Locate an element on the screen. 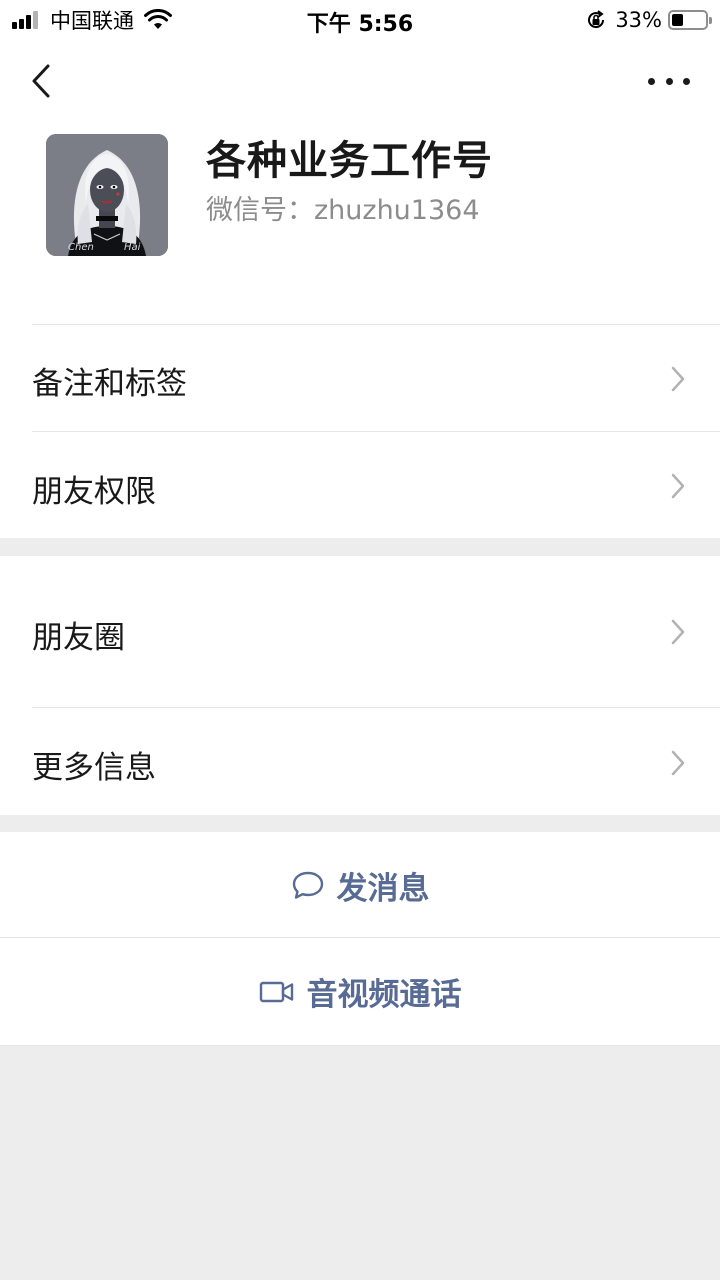 This screenshot has height=1280, width=720. avatar-caption-left: Chen is located at coordinates (81, 247).